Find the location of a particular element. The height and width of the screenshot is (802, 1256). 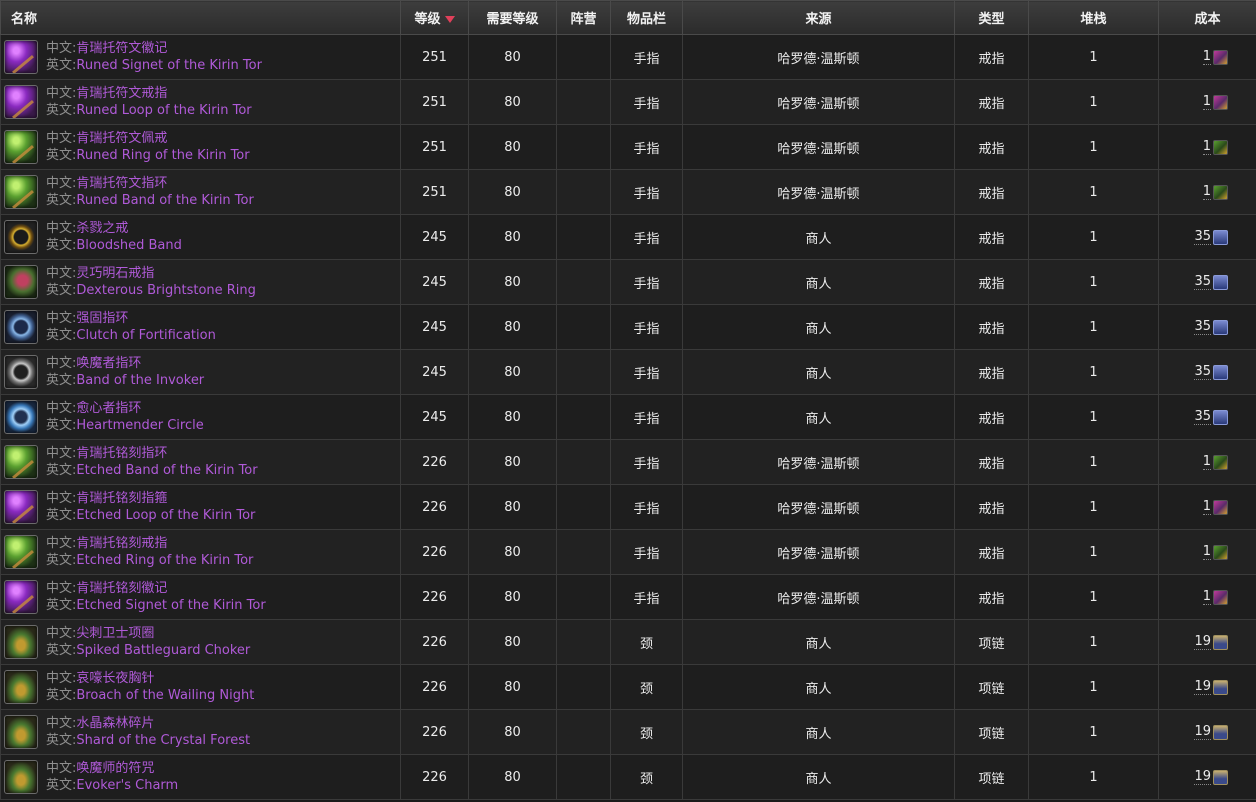

item-name-cn-link: 肯瑞托铭刻徽记 is located at coordinates (121, 588).